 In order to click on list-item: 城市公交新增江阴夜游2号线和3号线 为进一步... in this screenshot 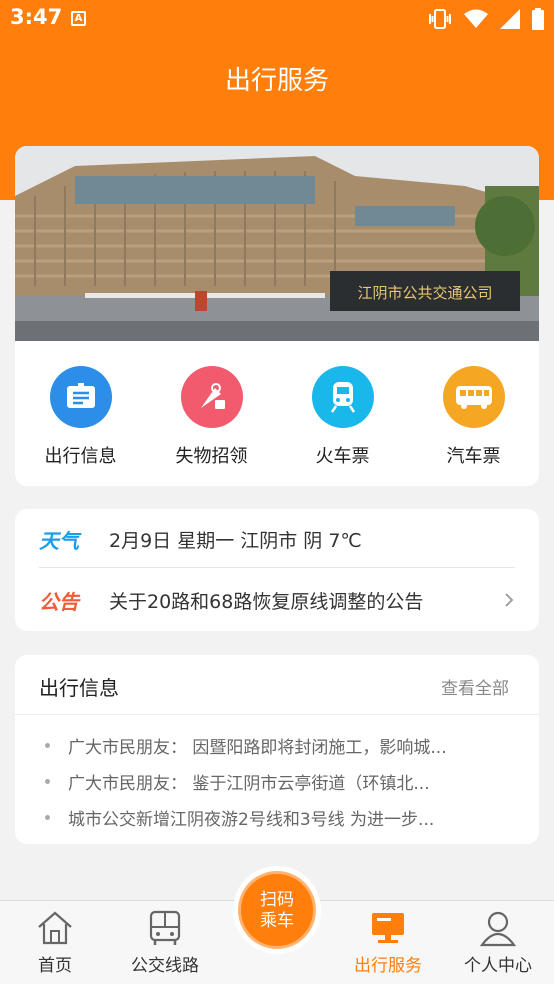, I will do `click(280, 817)`.